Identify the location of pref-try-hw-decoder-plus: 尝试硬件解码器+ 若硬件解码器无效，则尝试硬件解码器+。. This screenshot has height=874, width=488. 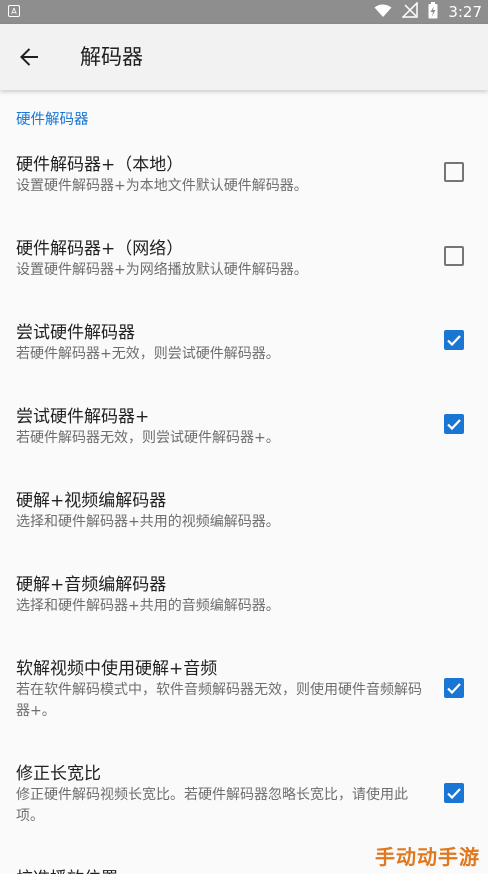
(244, 440).